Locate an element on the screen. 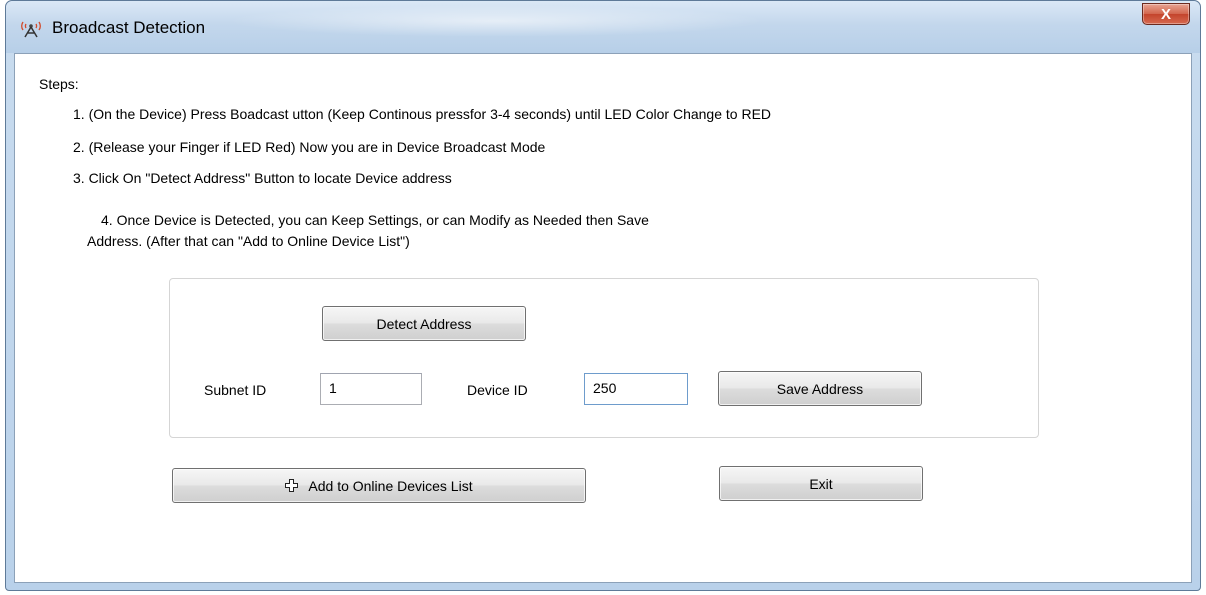 The width and height of the screenshot is (1206, 595). subnet-id-label: Subnet ID is located at coordinates (235, 390).